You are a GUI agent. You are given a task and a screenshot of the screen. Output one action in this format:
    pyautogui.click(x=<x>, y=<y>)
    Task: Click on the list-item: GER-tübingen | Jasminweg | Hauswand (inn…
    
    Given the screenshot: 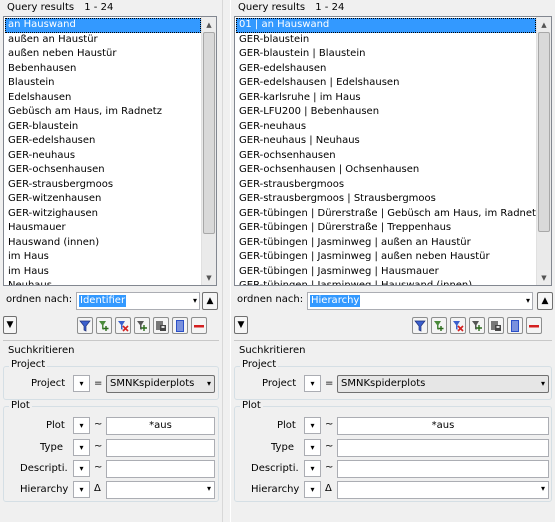 What is the action you would take?
    pyautogui.click(x=386, y=282)
    